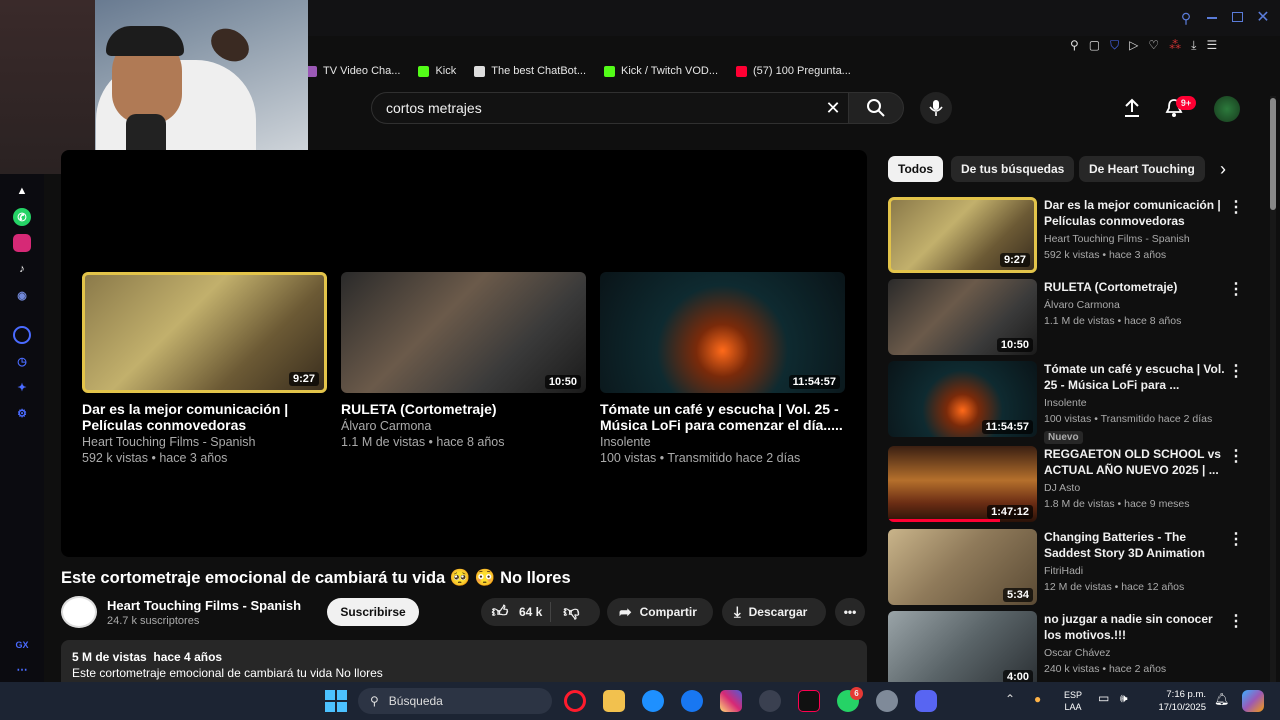 The image size is (1280, 720). I want to click on avatar, so click(1227, 109).